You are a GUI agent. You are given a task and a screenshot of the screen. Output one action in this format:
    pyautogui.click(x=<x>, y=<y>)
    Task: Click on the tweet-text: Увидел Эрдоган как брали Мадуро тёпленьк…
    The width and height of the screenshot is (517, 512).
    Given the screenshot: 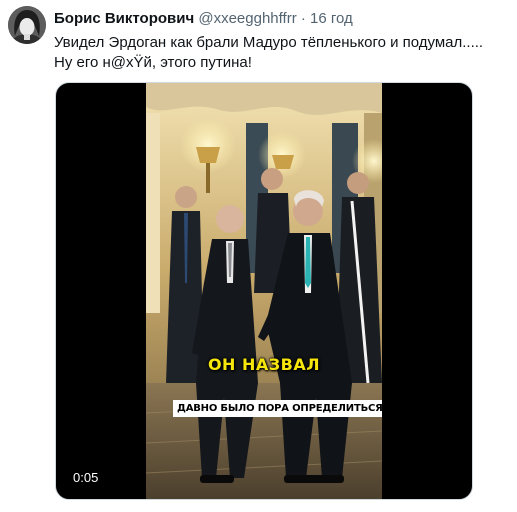 What is the action you would take?
    pyautogui.click(x=281, y=53)
    